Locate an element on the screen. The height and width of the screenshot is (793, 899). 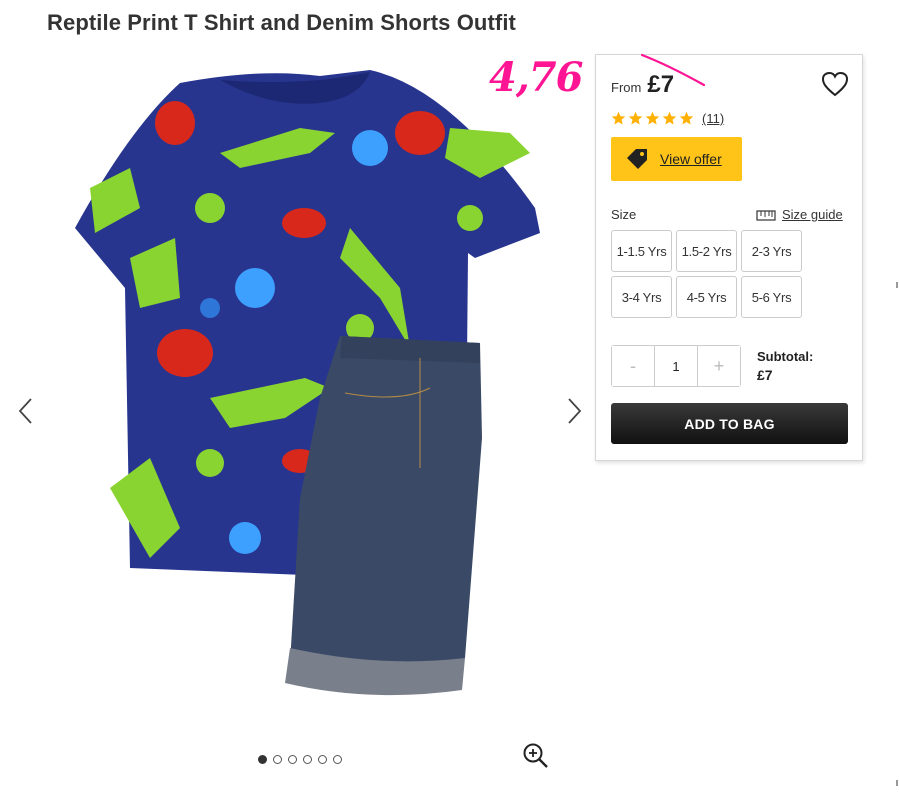
size-option: 5-6 Yrs is located at coordinates (771, 297).